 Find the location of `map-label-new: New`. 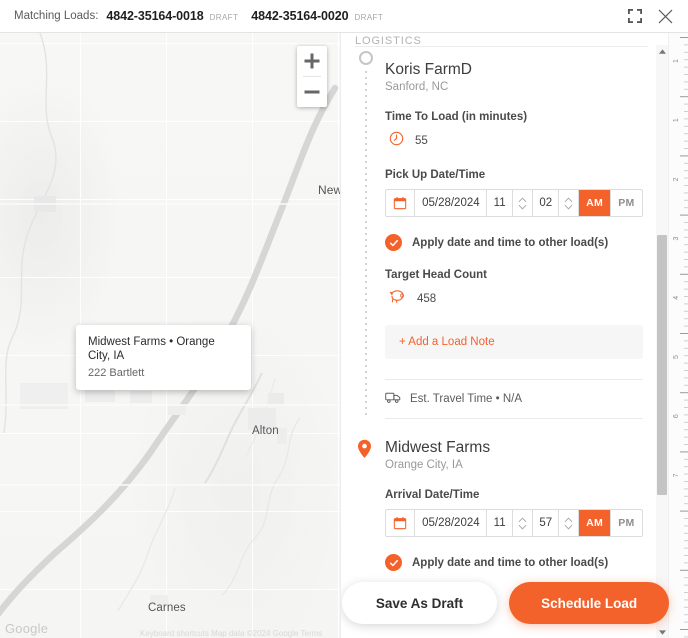

map-label-new: New is located at coordinates (329, 190).